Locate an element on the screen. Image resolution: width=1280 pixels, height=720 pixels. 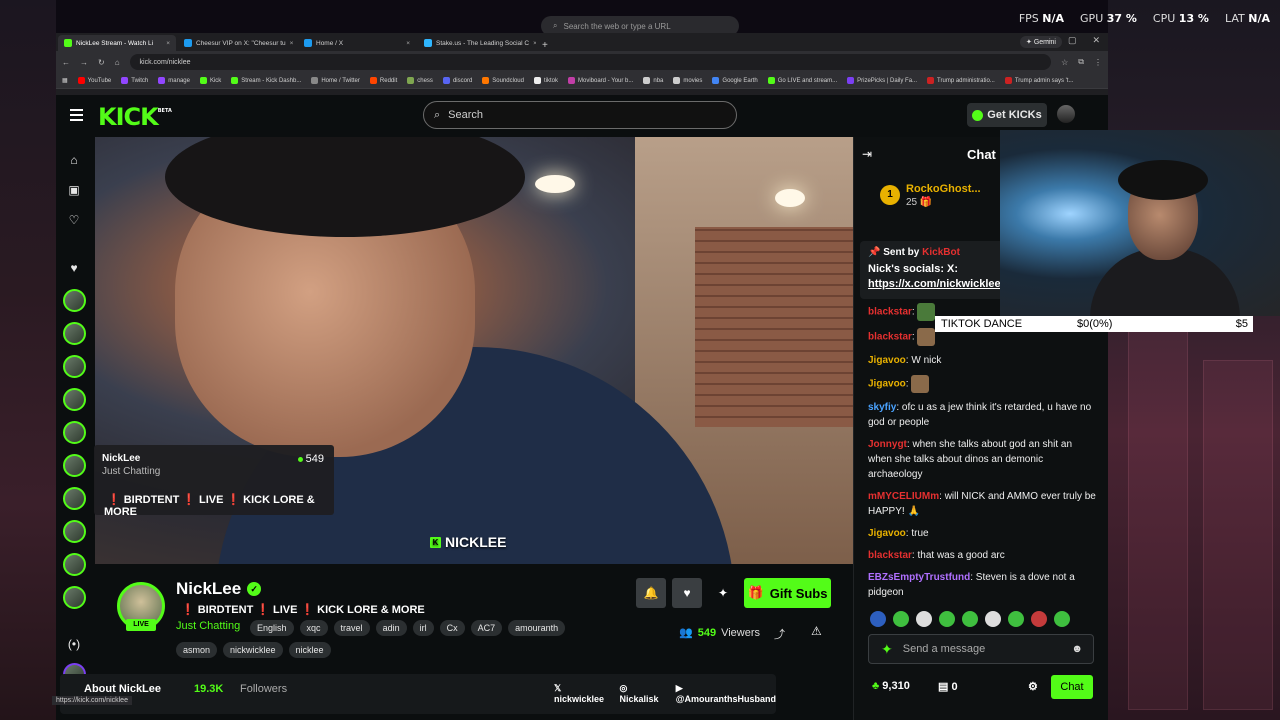
browser-tab-cheesur: Cheesur VIP on X: "Cheesur tu × is located at coordinates (237, 43).